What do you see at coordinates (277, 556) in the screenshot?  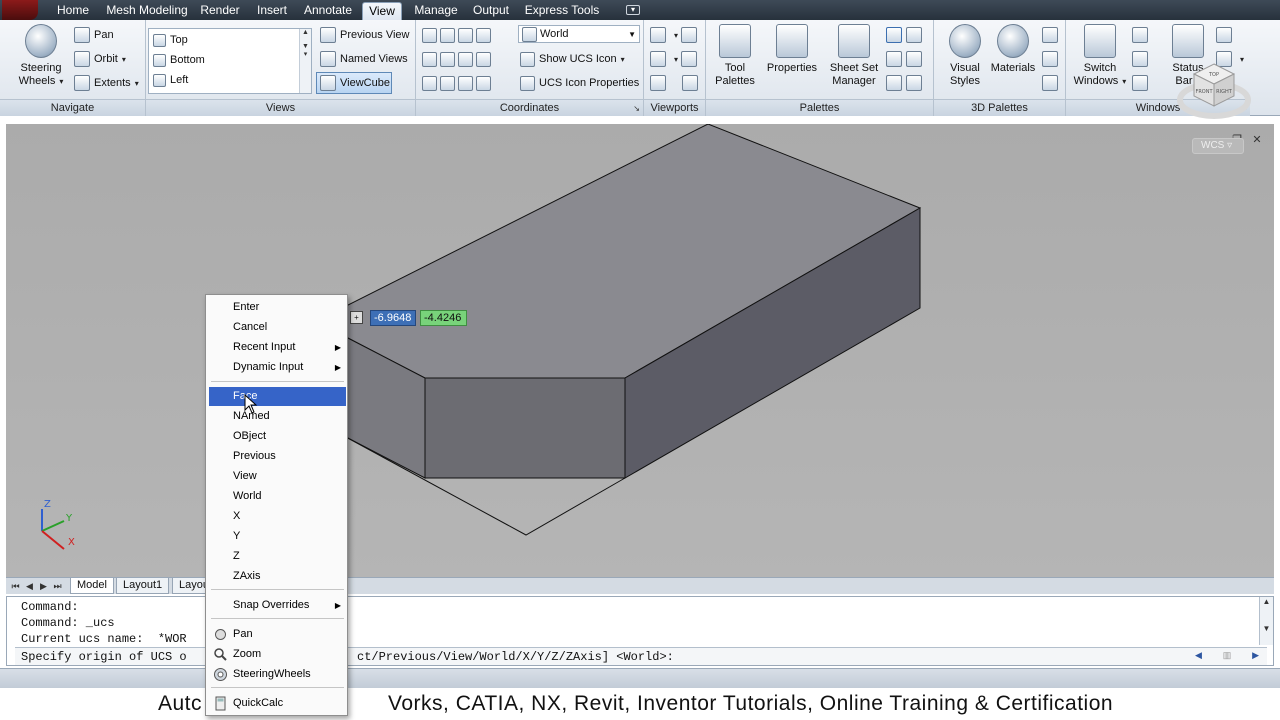 I see `menu-item-z: Z` at bounding box center [277, 556].